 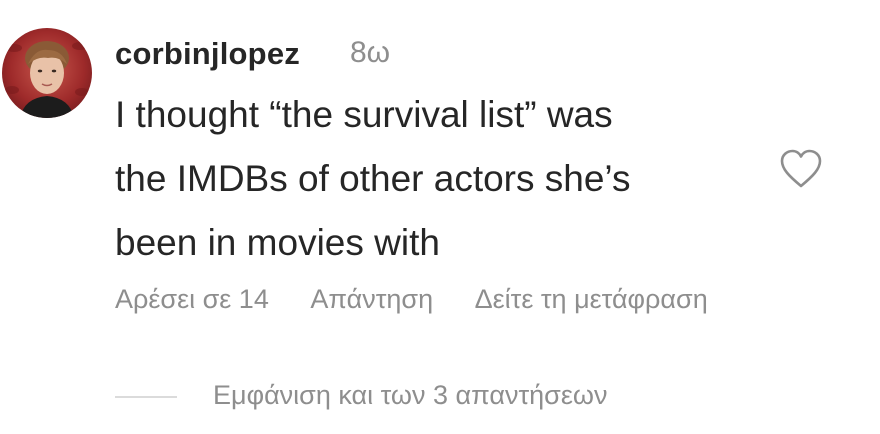 I want to click on likes-count-button: Αρέσει σε 14, so click(x=192, y=299).